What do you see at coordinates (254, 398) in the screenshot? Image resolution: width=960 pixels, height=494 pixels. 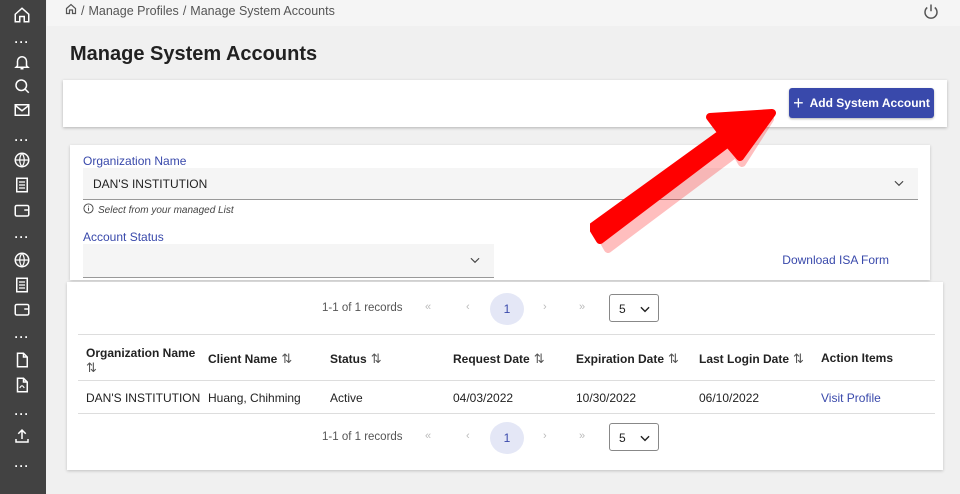 I see `cell-client-name: Huang, Chihming` at bounding box center [254, 398].